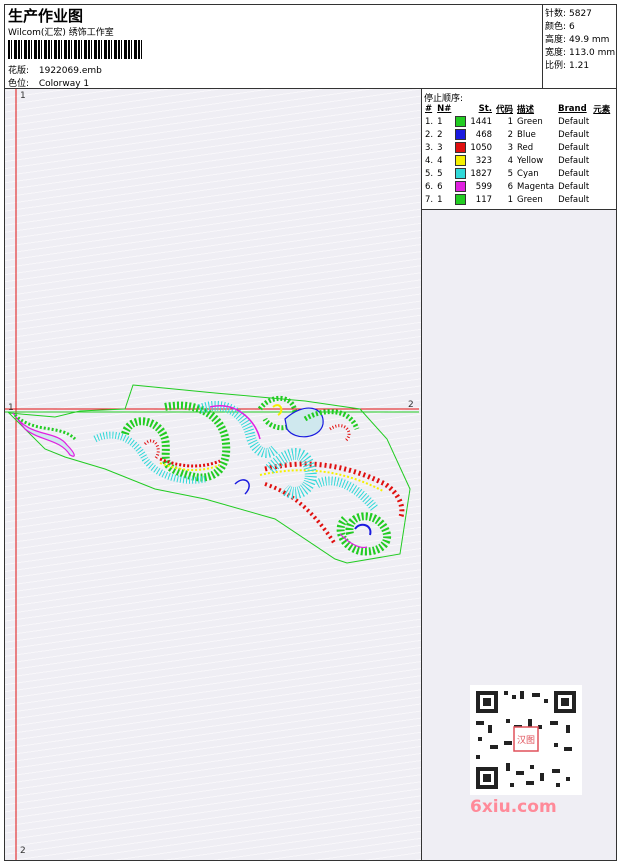 The width and height of the screenshot is (620, 861). I want to click on stitch-count-value: 5827, so click(580, 14).